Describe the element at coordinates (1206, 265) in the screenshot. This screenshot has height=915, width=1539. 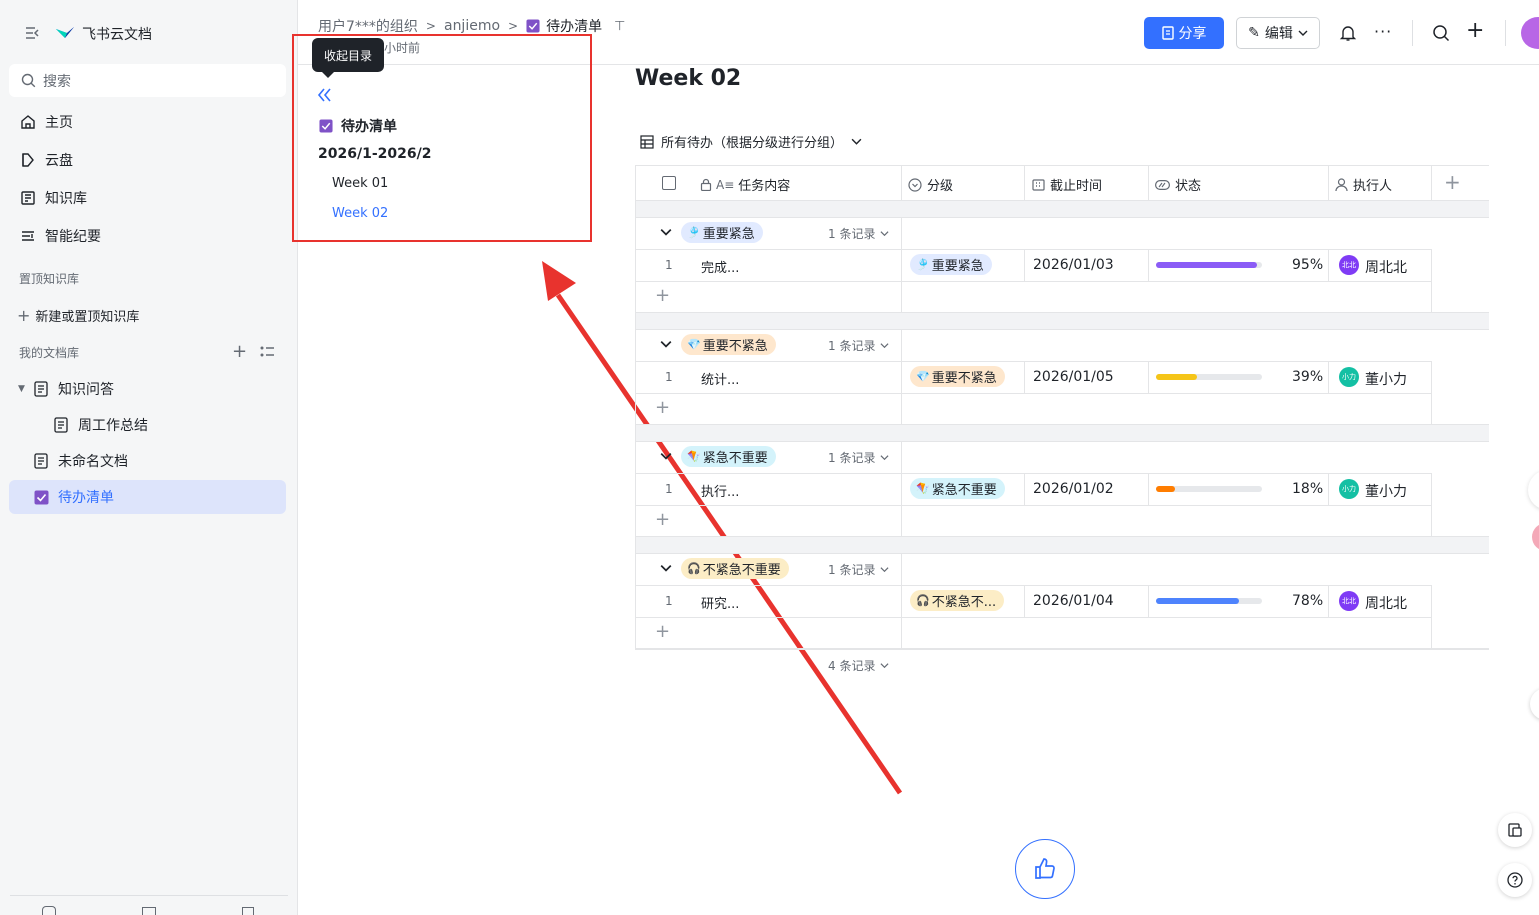
I see `progress-bar-fill` at that location.